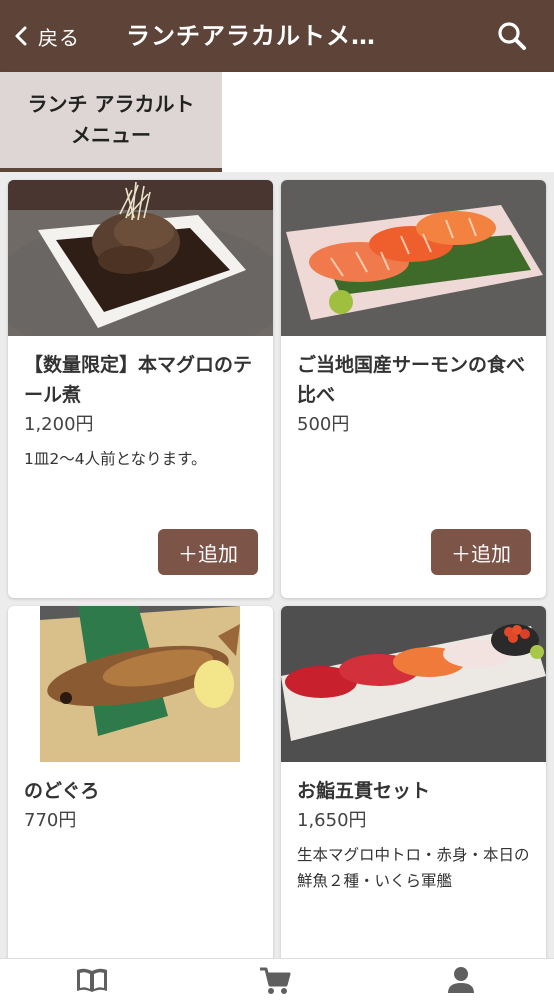  I want to click on nav-label-cutoff, so click(465, 998).